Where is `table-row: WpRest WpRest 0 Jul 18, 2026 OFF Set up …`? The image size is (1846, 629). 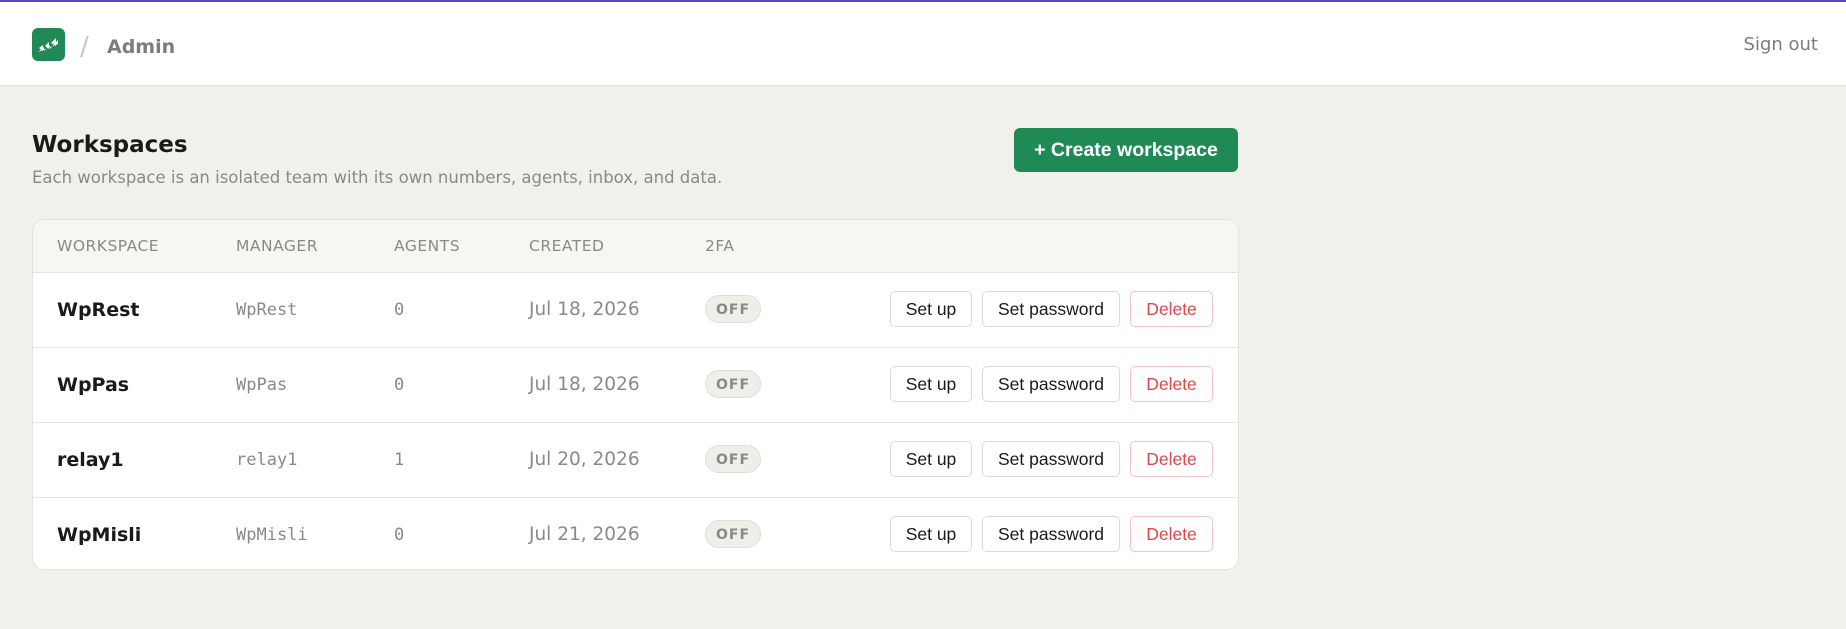
table-row: WpRest WpRest 0 Jul 18, 2026 OFF Set up … is located at coordinates (635, 310).